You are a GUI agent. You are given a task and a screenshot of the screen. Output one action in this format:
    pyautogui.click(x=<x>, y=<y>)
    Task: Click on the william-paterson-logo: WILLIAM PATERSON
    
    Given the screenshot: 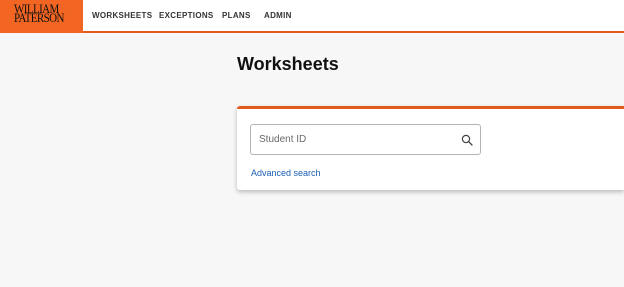 What is the action you would take?
    pyautogui.click(x=41, y=16)
    